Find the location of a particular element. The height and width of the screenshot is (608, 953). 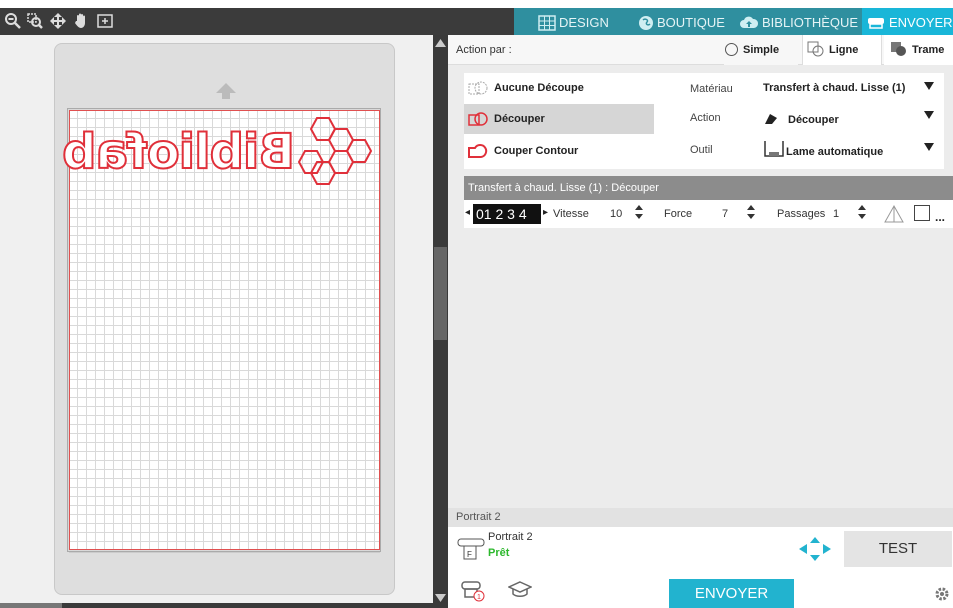

svg-text: 1 is located at coordinates (479, 597).